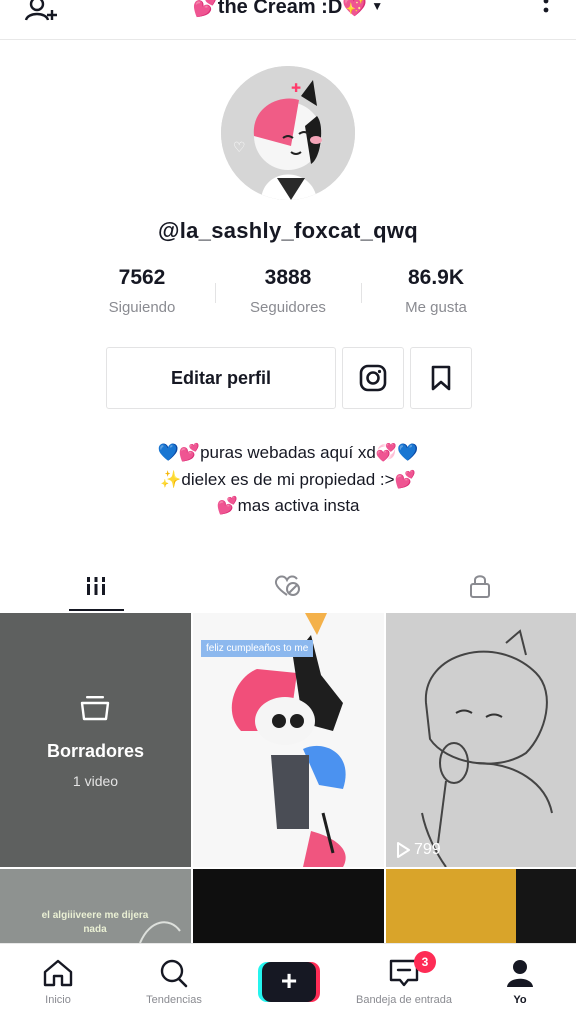  I want to click on grid-icon, so click(96, 586).